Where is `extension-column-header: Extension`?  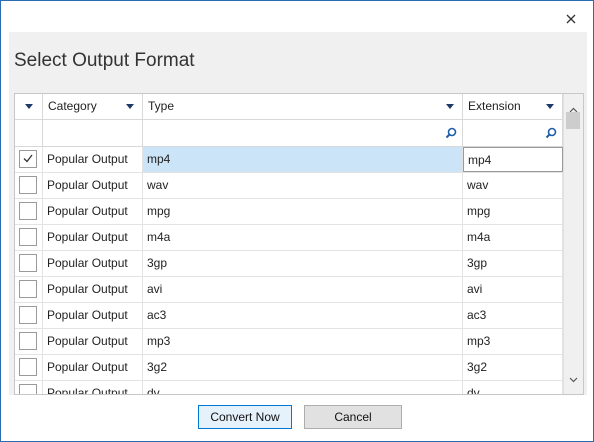 extension-column-header: Extension is located at coordinates (513, 106).